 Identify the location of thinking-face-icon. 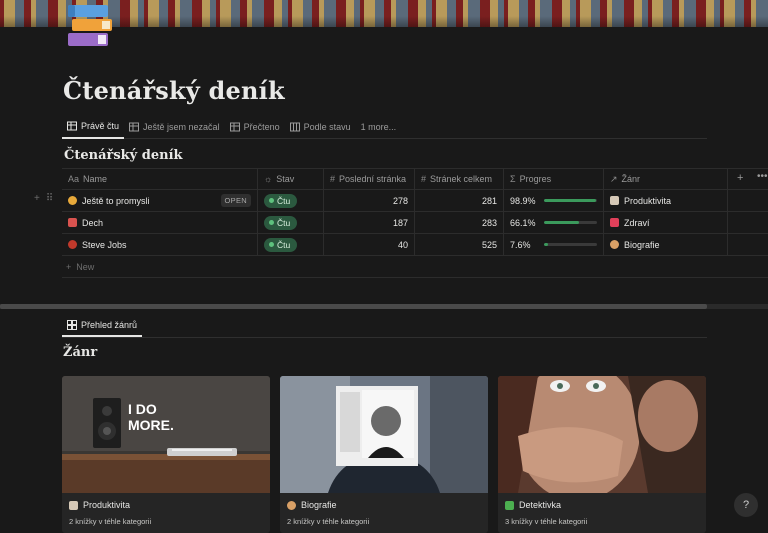
(72, 200).